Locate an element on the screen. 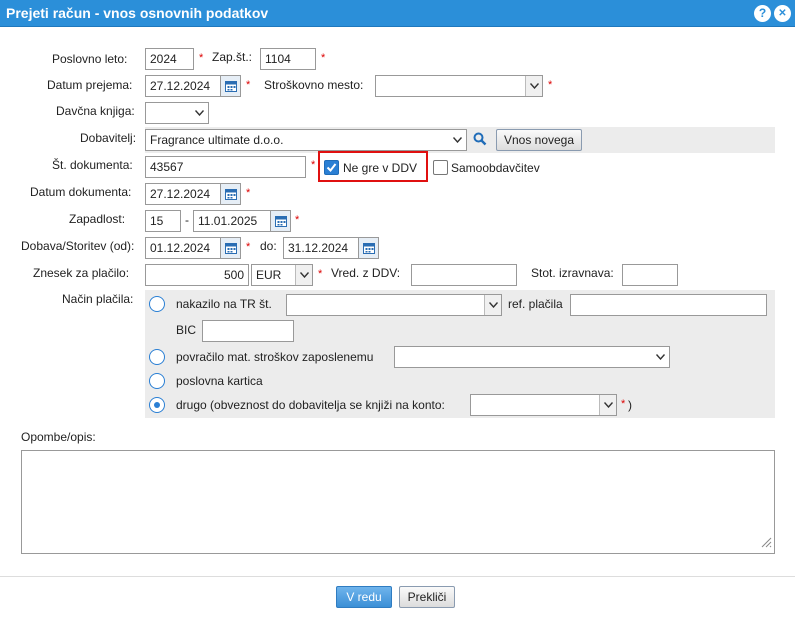 Image resolution: width=795 pixels, height=620 pixels. drugo-radio is located at coordinates (157, 405).